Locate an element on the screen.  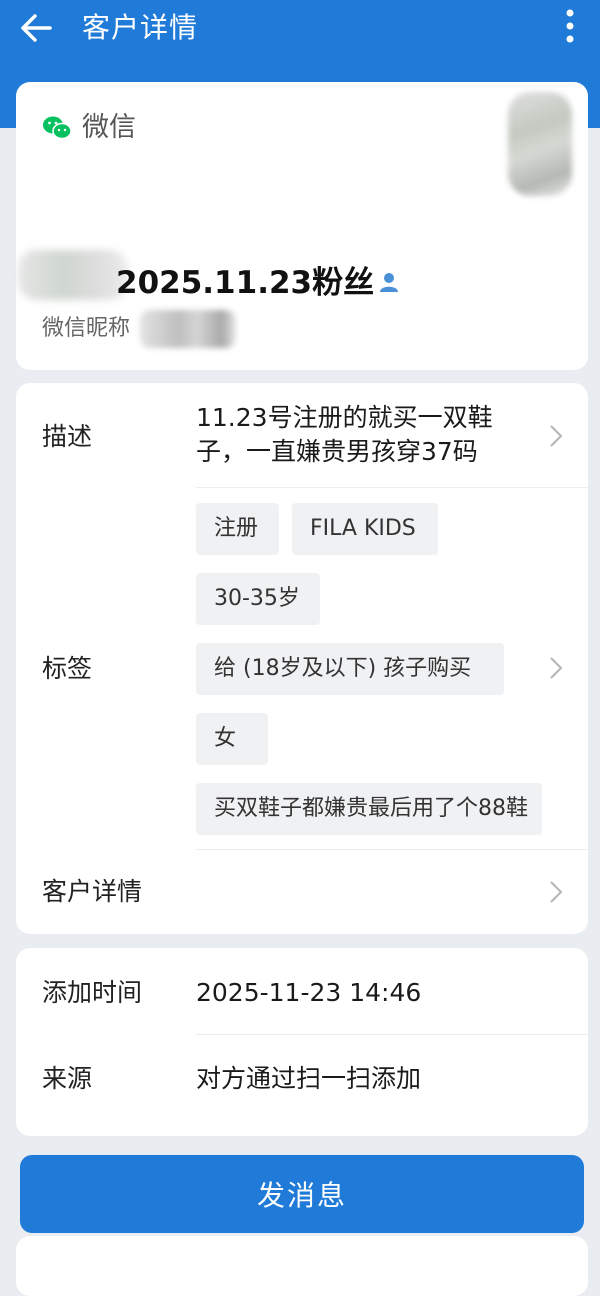
source-value: 对方通过扫一扫添加 is located at coordinates (309, 1078).